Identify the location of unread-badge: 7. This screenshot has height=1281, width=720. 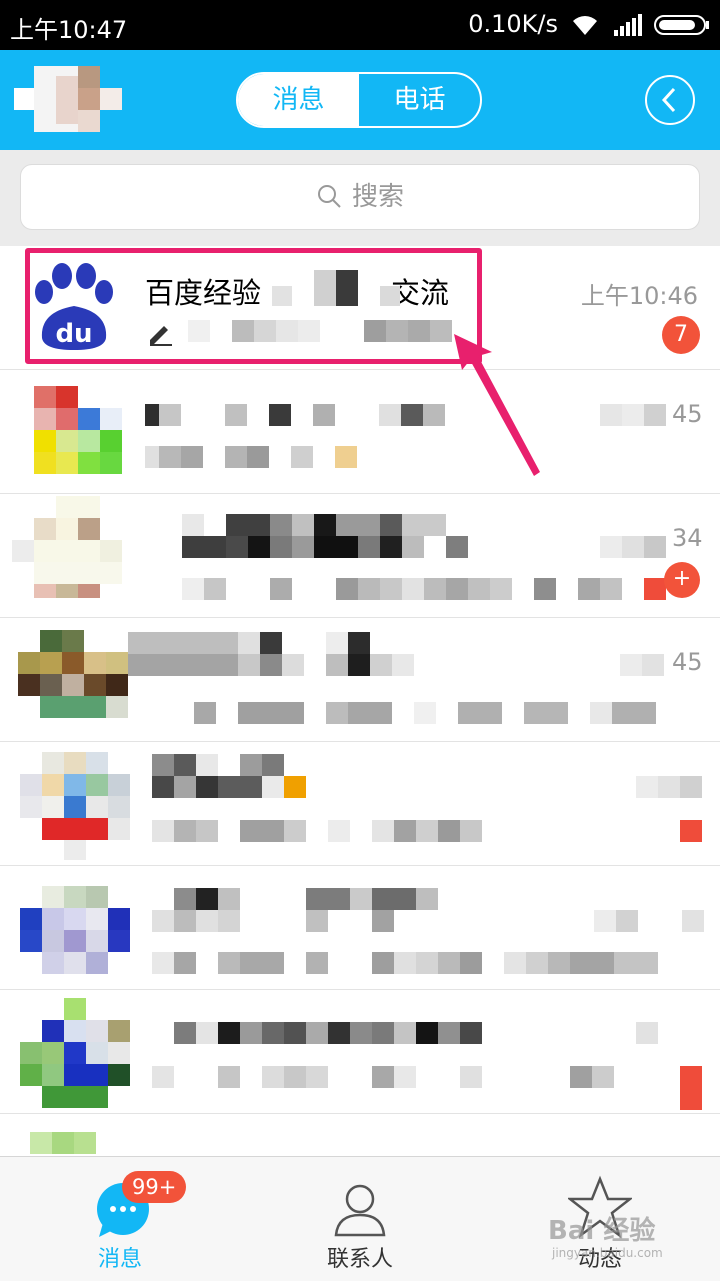
(681, 335).